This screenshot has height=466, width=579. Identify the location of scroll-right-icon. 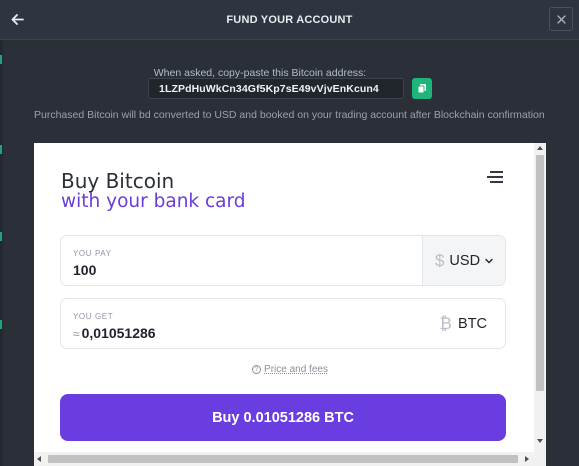
(527, 459).